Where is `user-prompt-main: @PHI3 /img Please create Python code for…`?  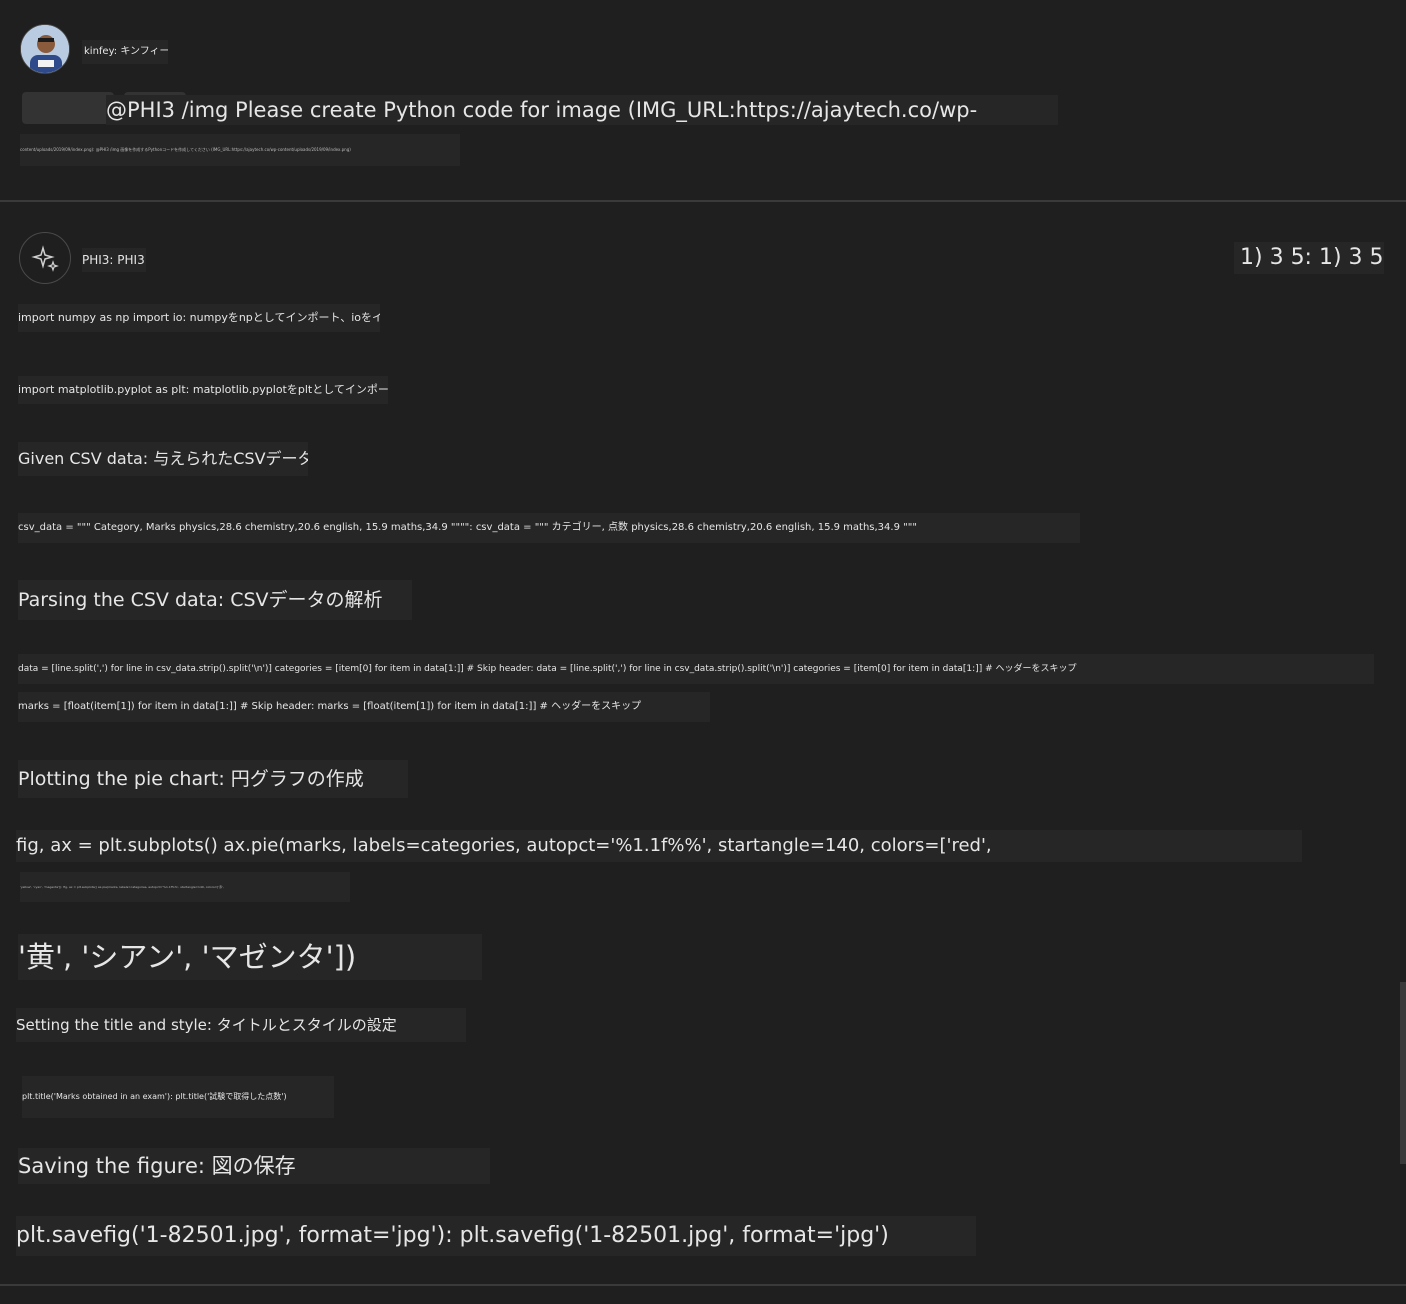
user-prompt-main: @PHI3 /img Please create Python code for… is located at coordinates (582, 110).